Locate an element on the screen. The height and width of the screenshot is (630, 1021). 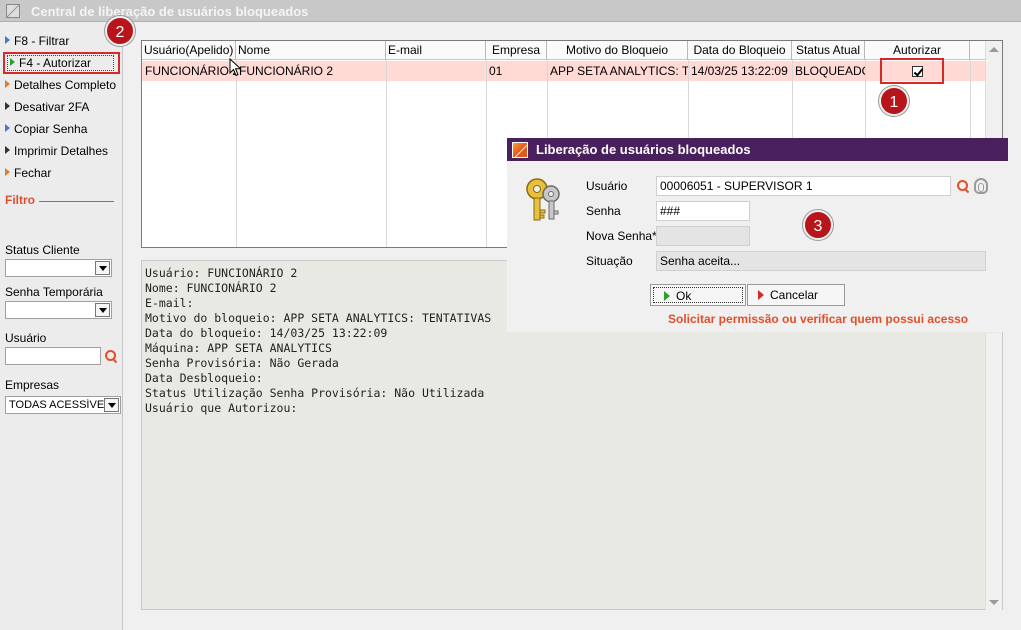
usuario-filter-input is located at coordinates (53, 356).